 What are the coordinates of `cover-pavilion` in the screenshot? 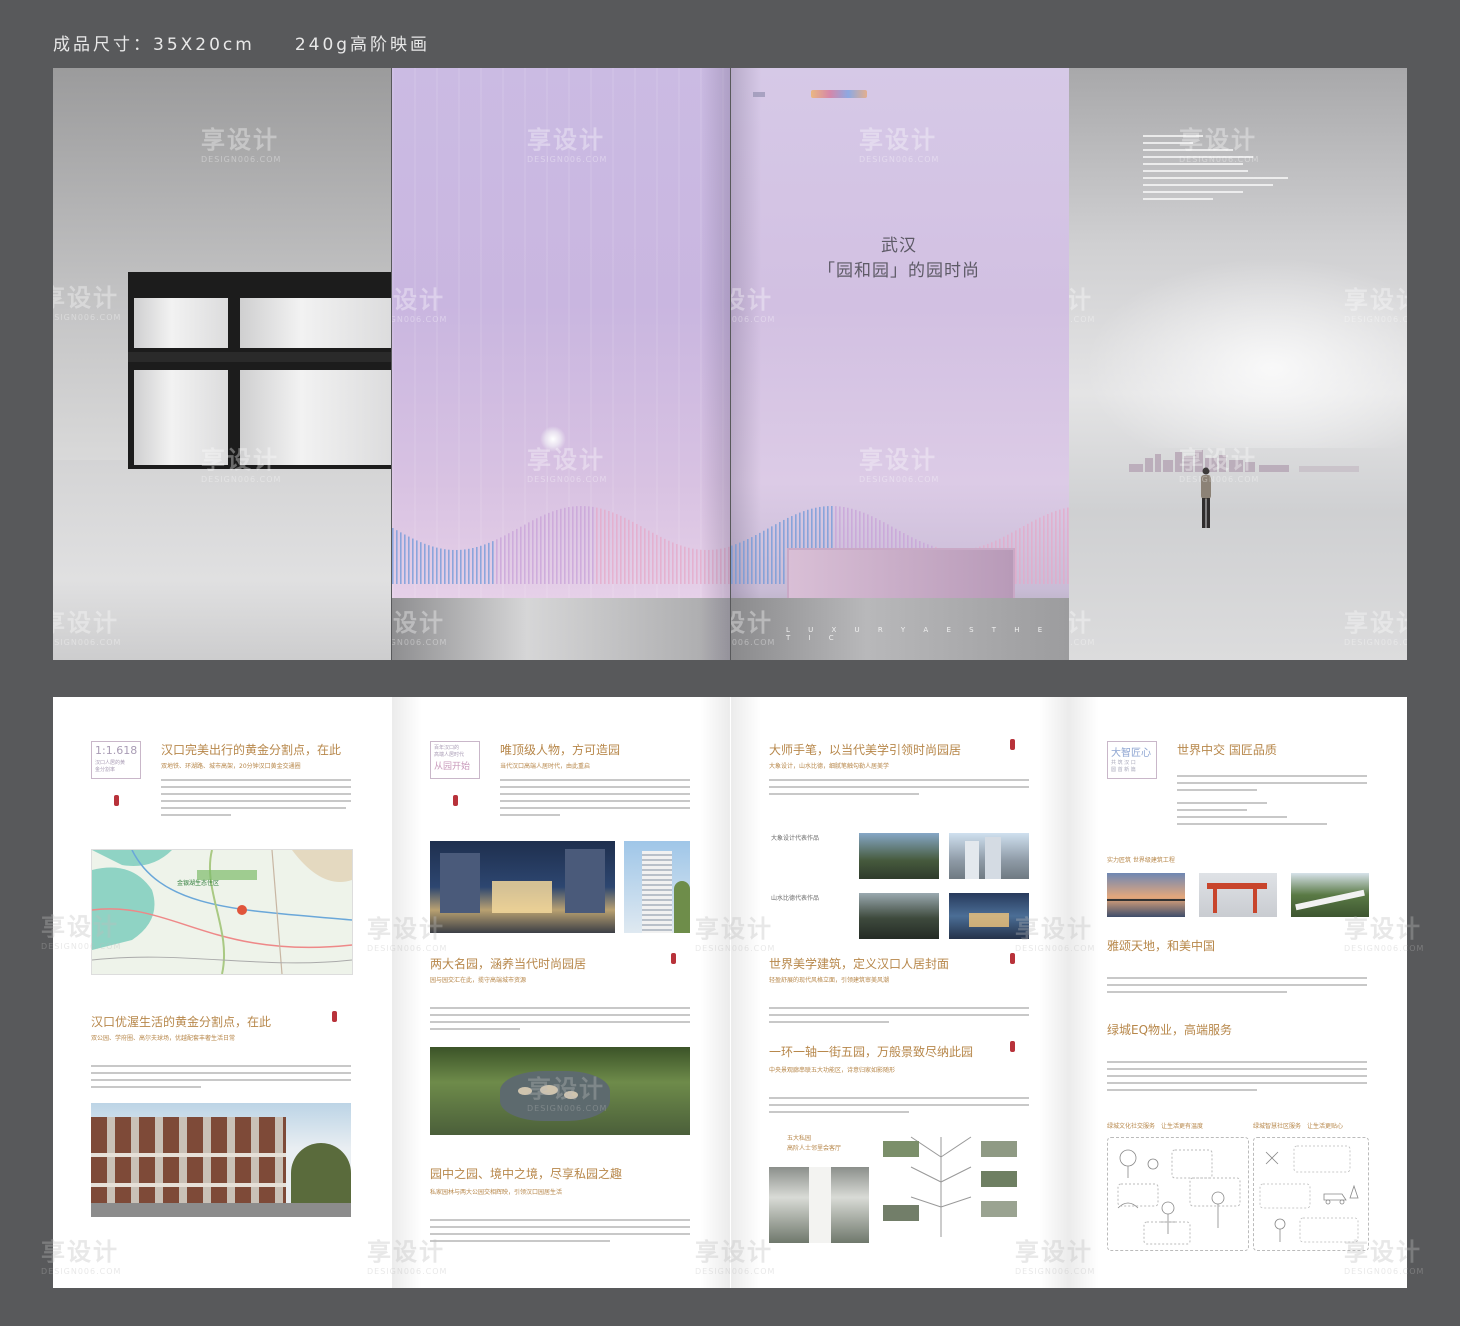 It's located at (901, 576).